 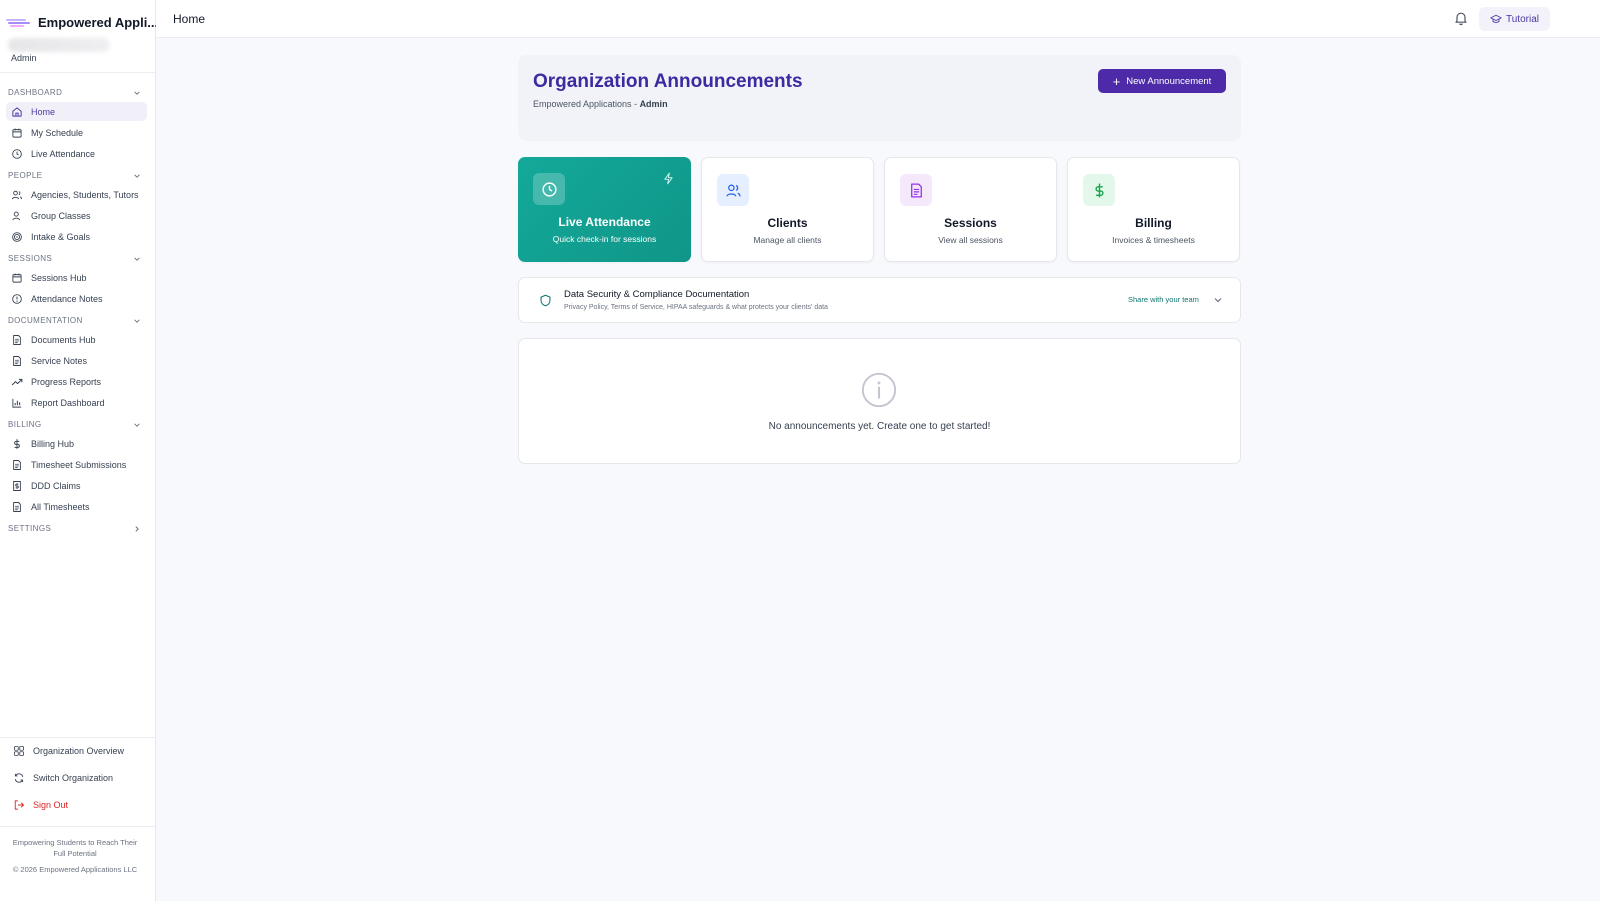 I want to click on section-sessions: SESSIONS, so click(x=77, y=258).